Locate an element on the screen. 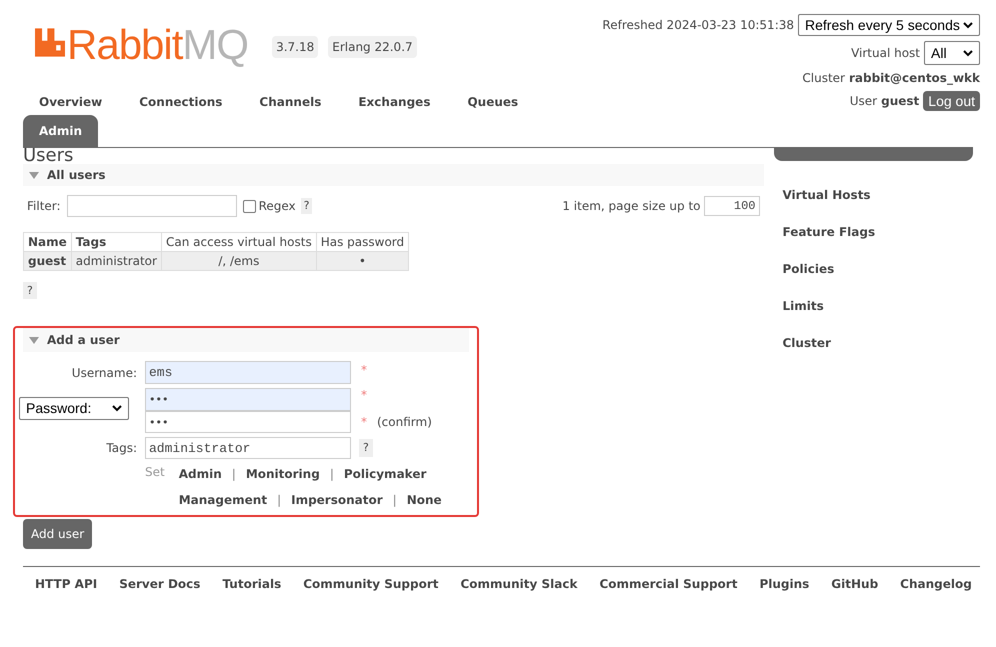 The width and height of the screenshot is (996, 647). footer-link: Plugins is located at coordinates (784, 584).